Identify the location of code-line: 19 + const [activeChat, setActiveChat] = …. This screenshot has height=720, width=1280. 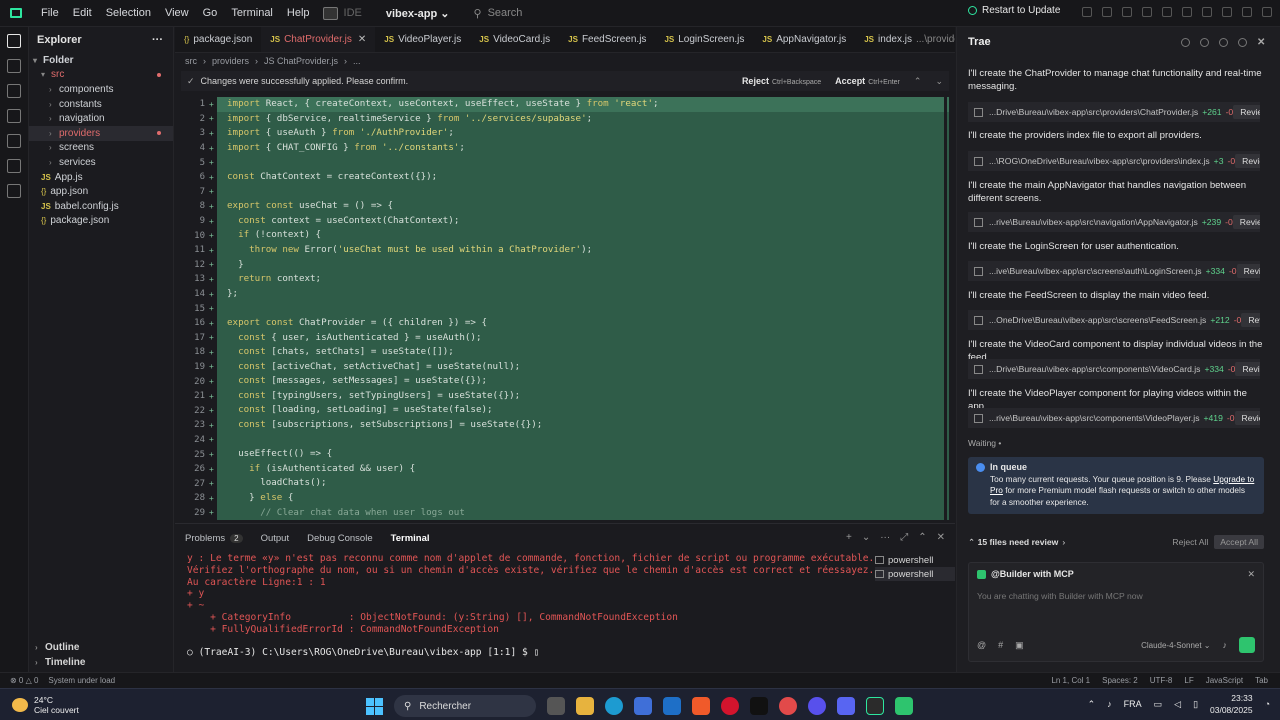
(565, 367).